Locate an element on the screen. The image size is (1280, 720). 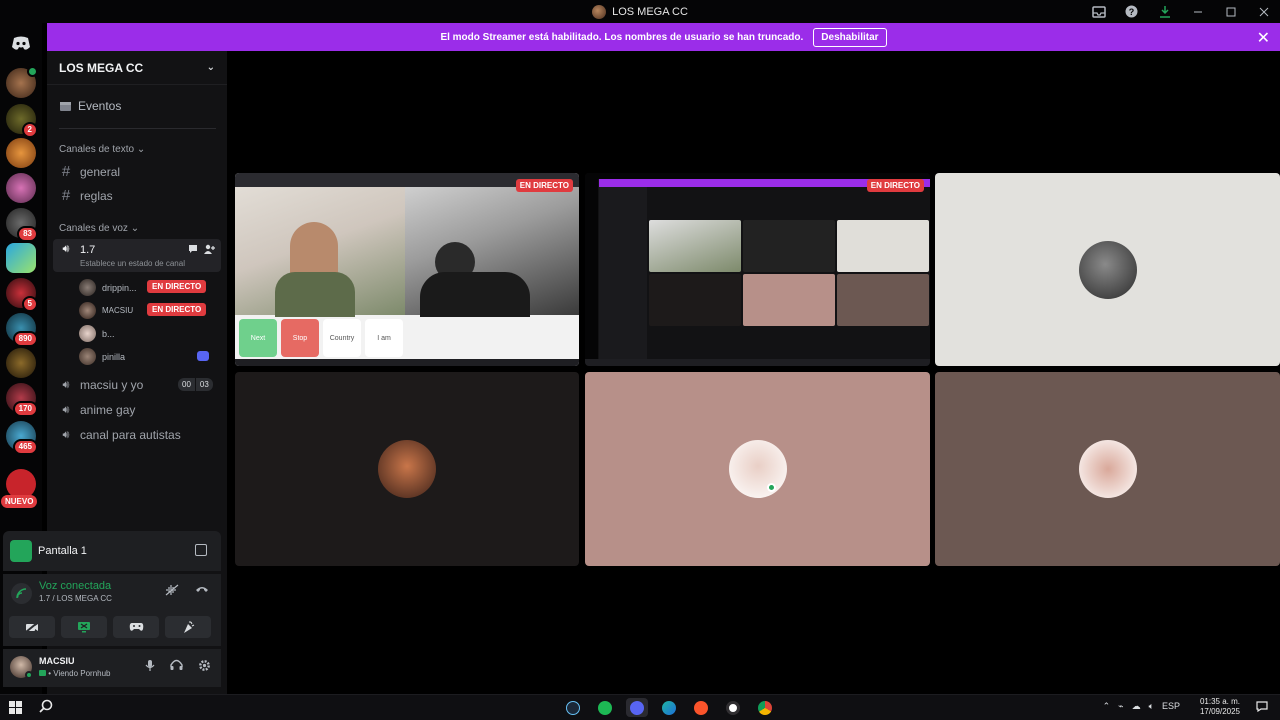
server-icon: 170 is located at coordinates (22, 400).